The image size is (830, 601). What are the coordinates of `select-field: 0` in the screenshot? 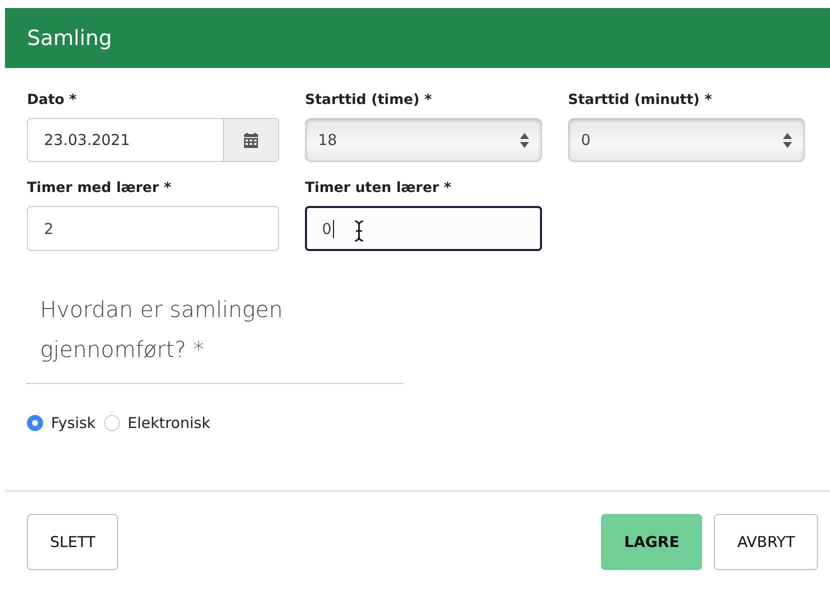 It's located at (686, 140).